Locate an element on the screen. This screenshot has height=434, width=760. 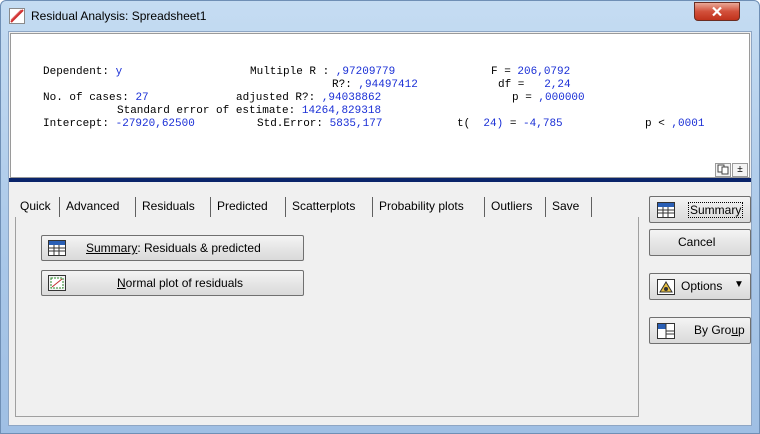
plt-label: p < is located at coordinates (655, 124).